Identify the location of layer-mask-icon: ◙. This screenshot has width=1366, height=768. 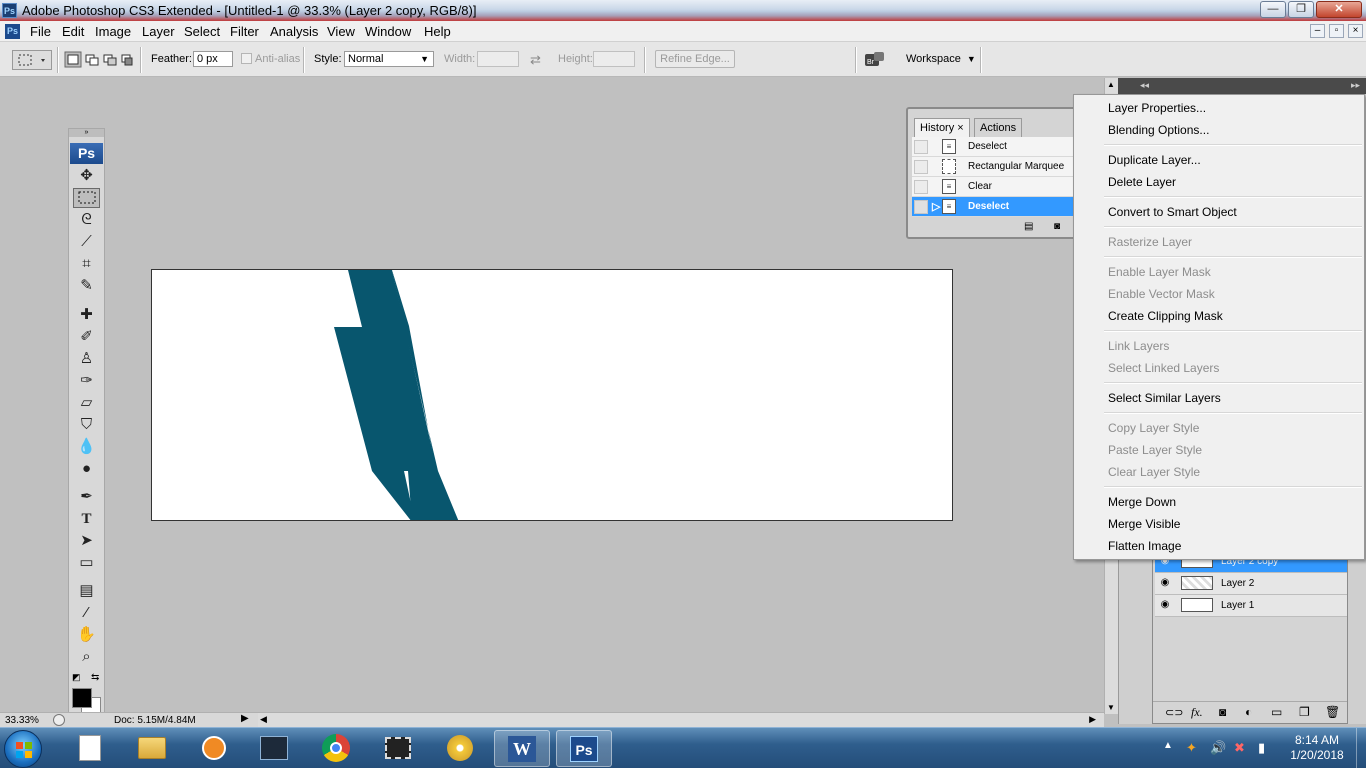
(1222, 712).